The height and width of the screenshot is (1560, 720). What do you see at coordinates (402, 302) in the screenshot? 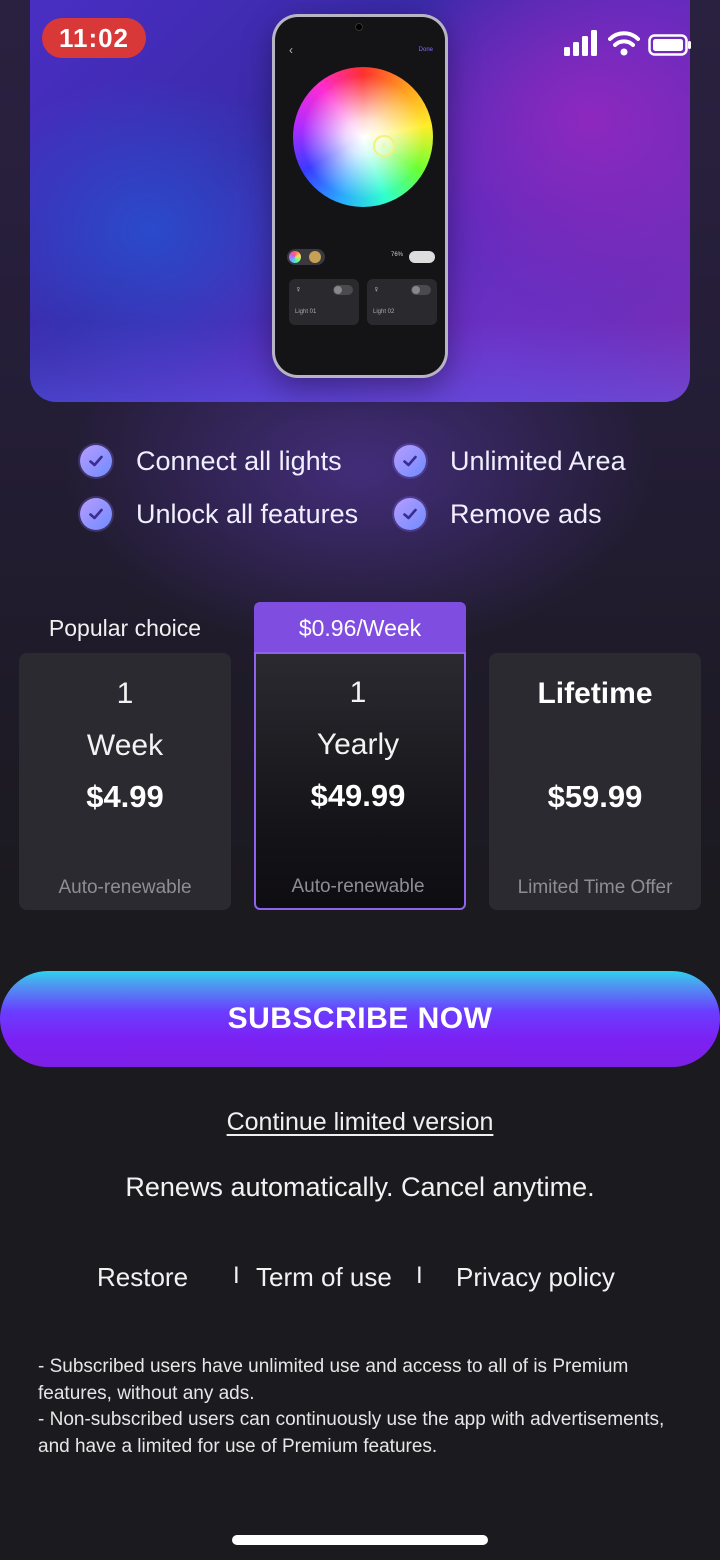
I see `light-card: ♀ Light 02` at bounding box center [402, 302].